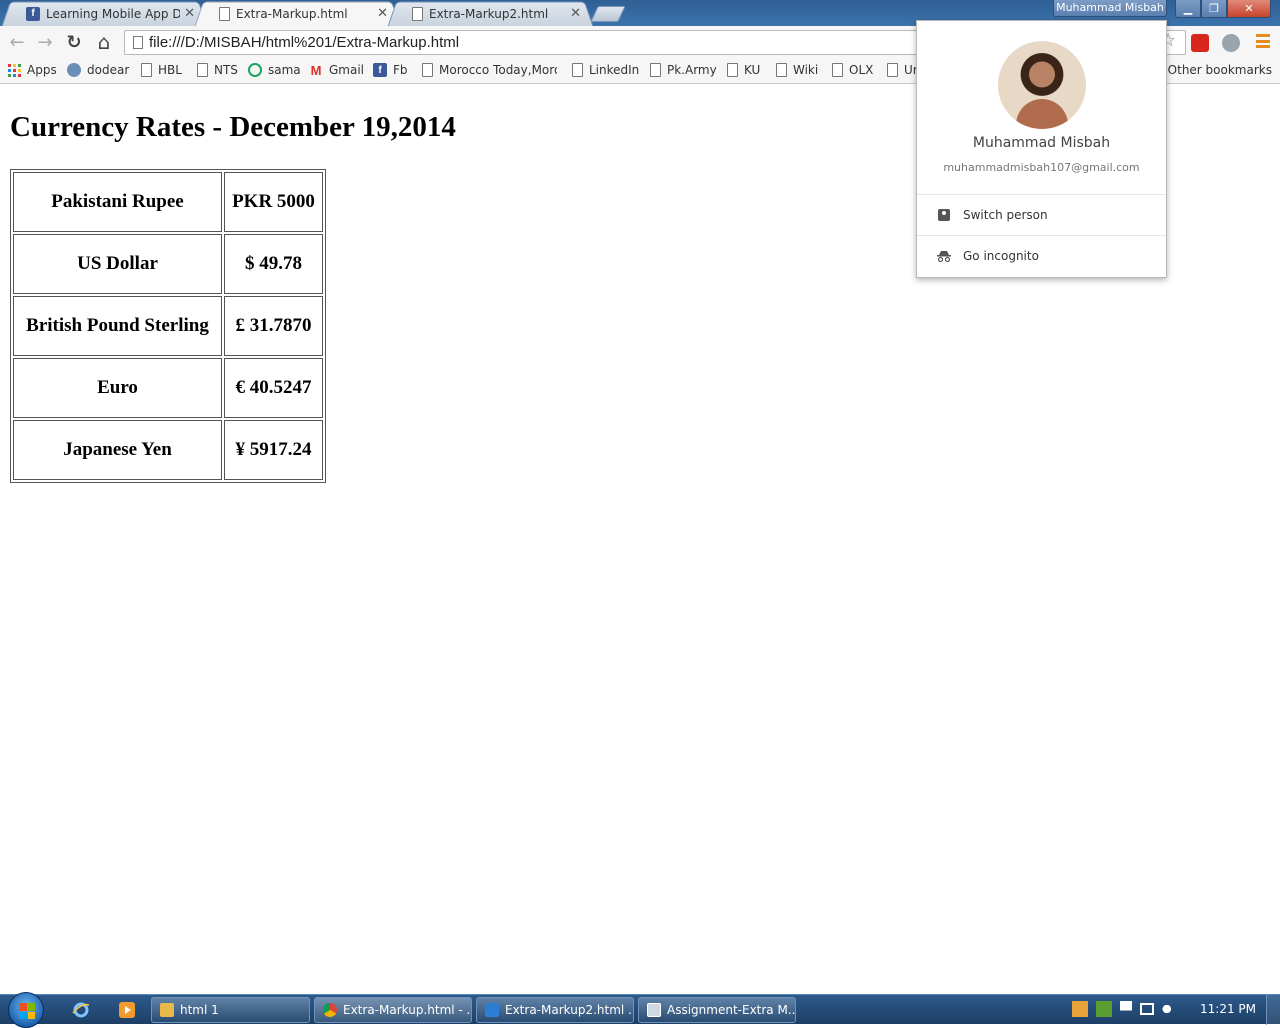  I want to click on tab-label: Extra-Markup.html, so click(292, 13).